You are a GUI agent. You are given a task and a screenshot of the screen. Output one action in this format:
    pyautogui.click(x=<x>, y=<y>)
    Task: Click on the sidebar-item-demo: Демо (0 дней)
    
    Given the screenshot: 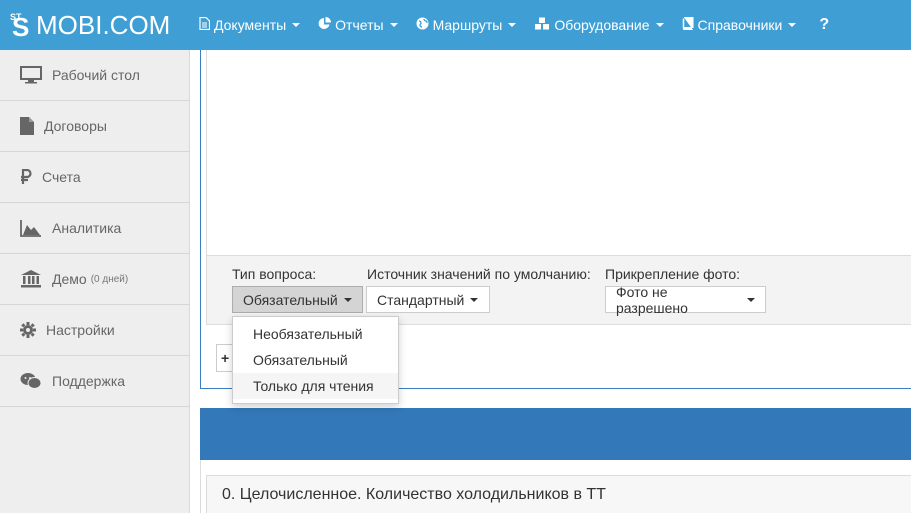 What is the action you would take?
    pyautogui.click(x=94, y=279)
    